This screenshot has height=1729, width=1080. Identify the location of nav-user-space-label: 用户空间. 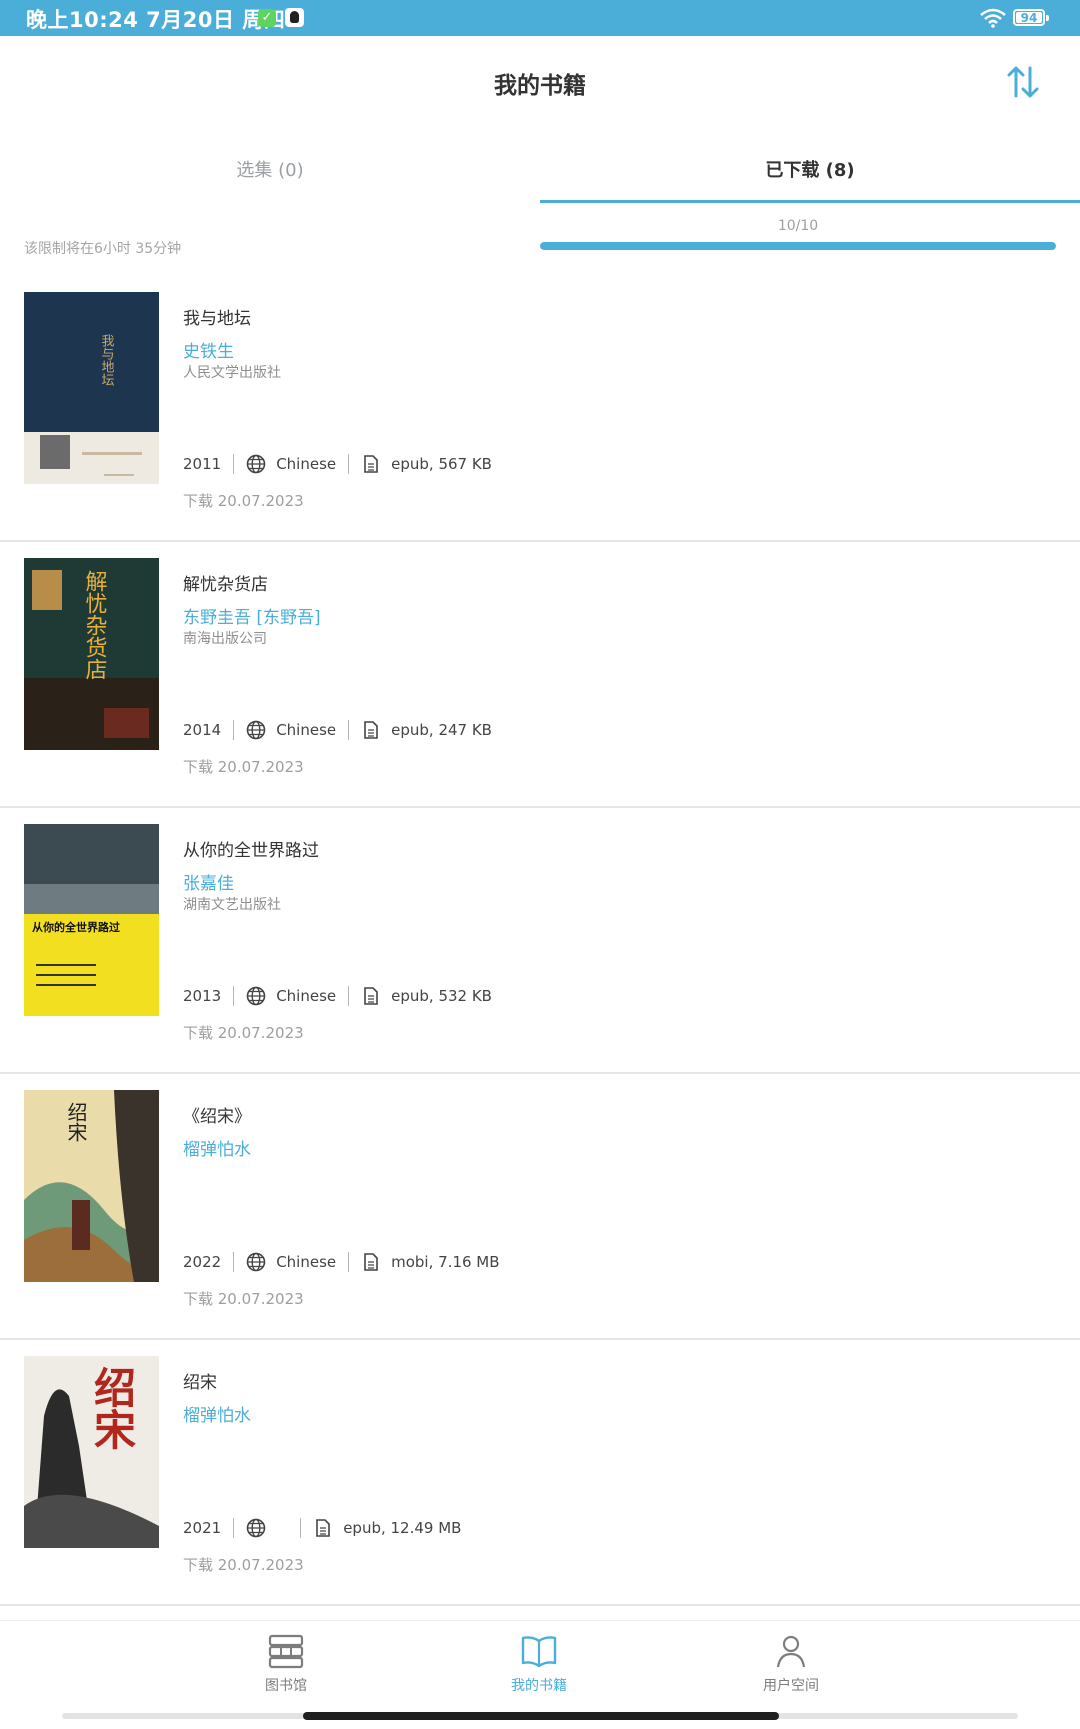
(791, 1686).